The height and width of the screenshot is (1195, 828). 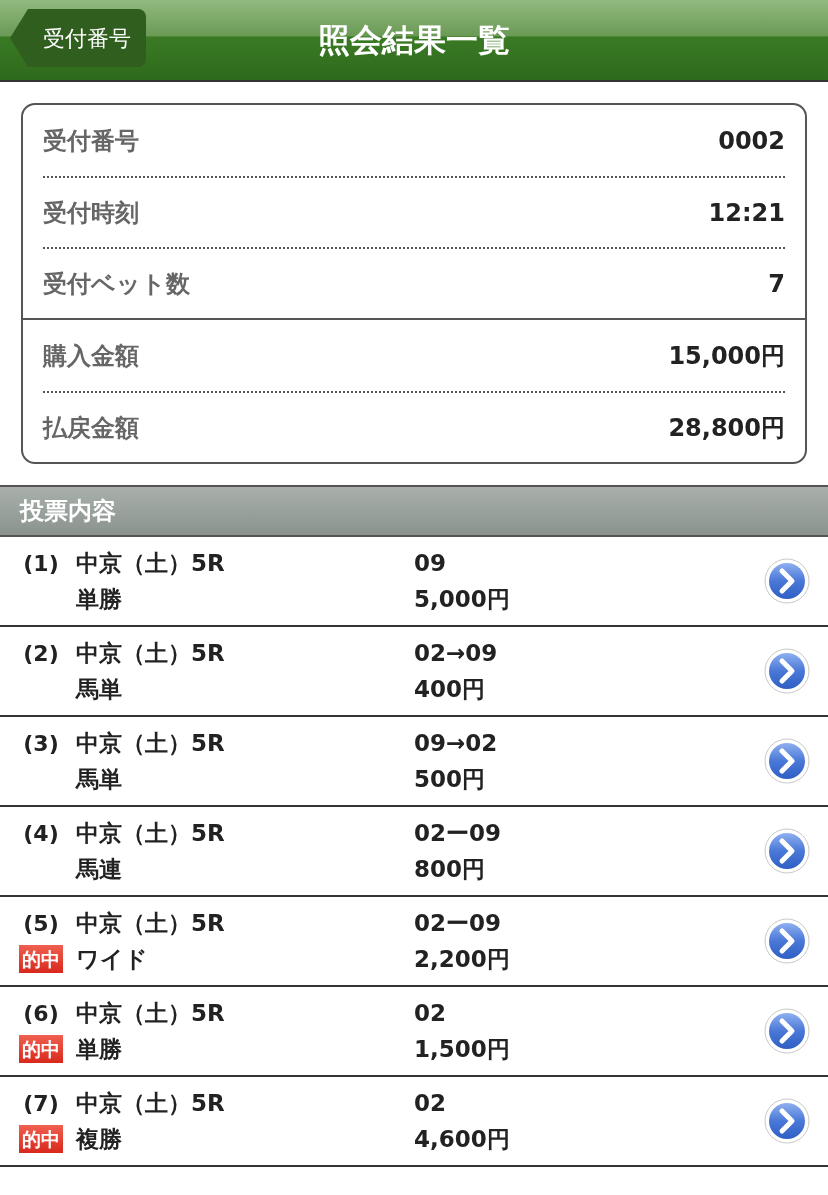 I want to click on bet-amount: 1,500円, so click(x=462, y=1049).